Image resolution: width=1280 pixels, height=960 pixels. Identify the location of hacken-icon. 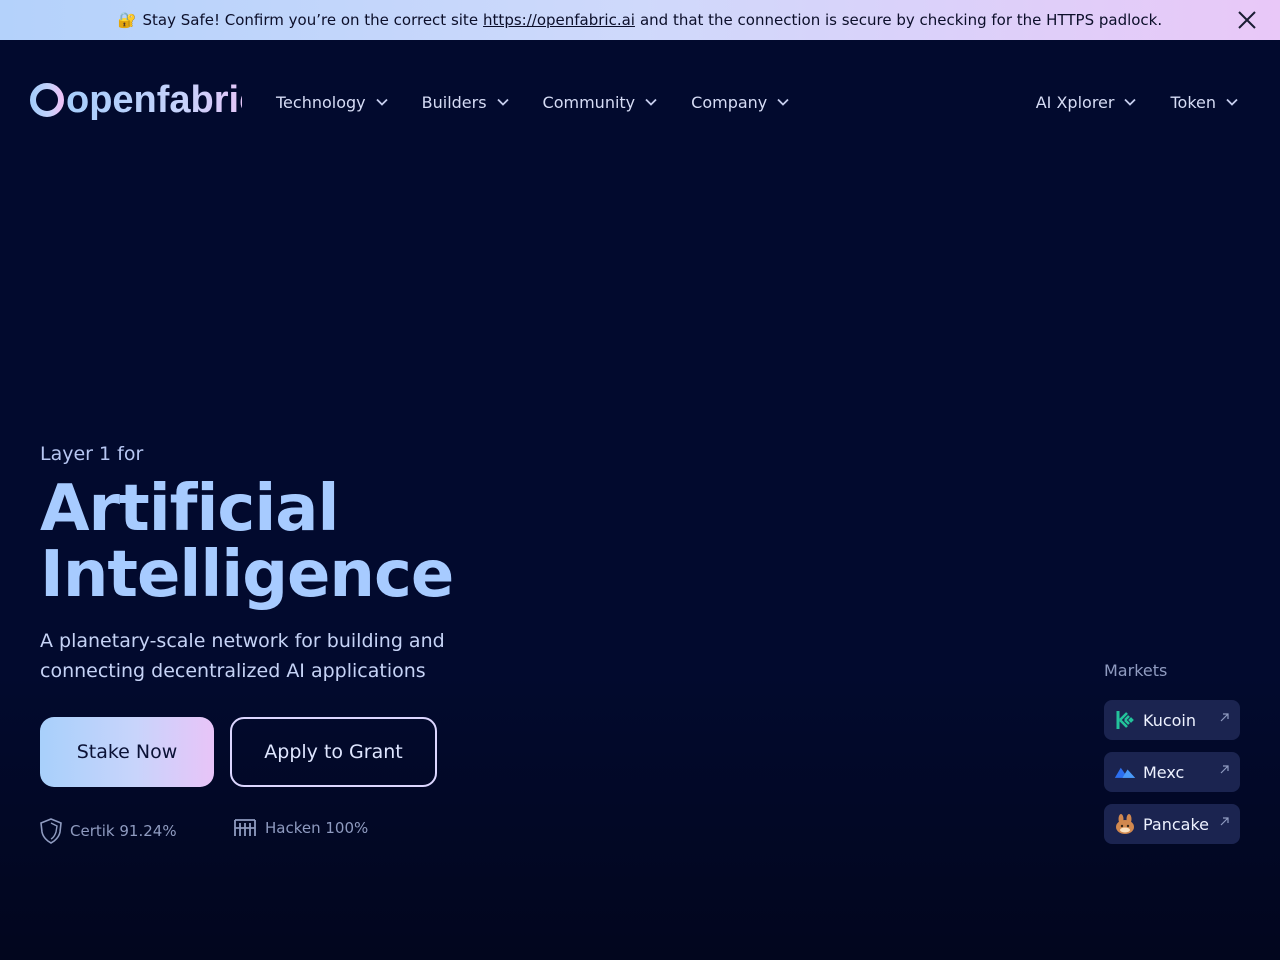
(245, 827).